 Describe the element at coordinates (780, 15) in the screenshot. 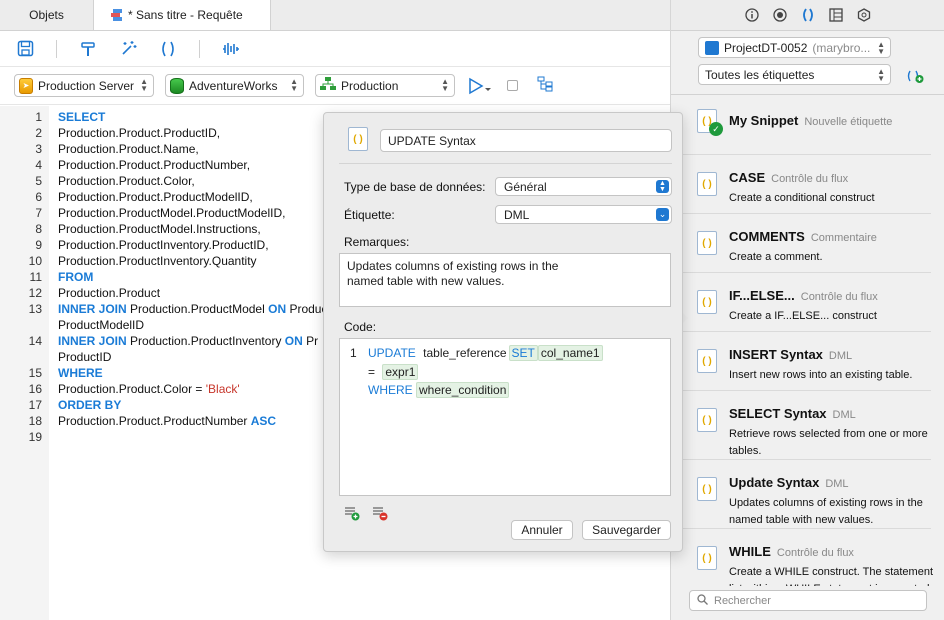

I see `preview-eye-icon` at that location.